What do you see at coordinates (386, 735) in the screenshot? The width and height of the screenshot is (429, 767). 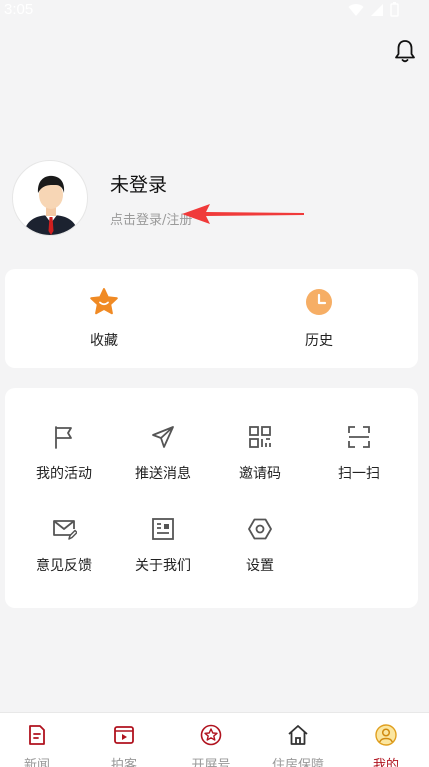 I see `user-icon` at bounding box center [386, 735].